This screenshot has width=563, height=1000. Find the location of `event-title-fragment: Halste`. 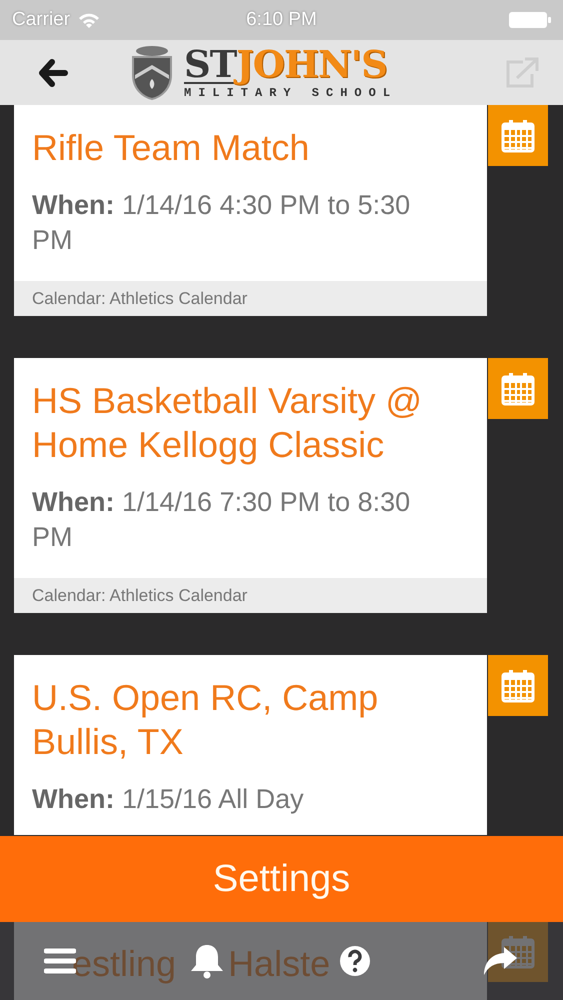

event-title-fragment: Halste is located at coordinates (279, 964).